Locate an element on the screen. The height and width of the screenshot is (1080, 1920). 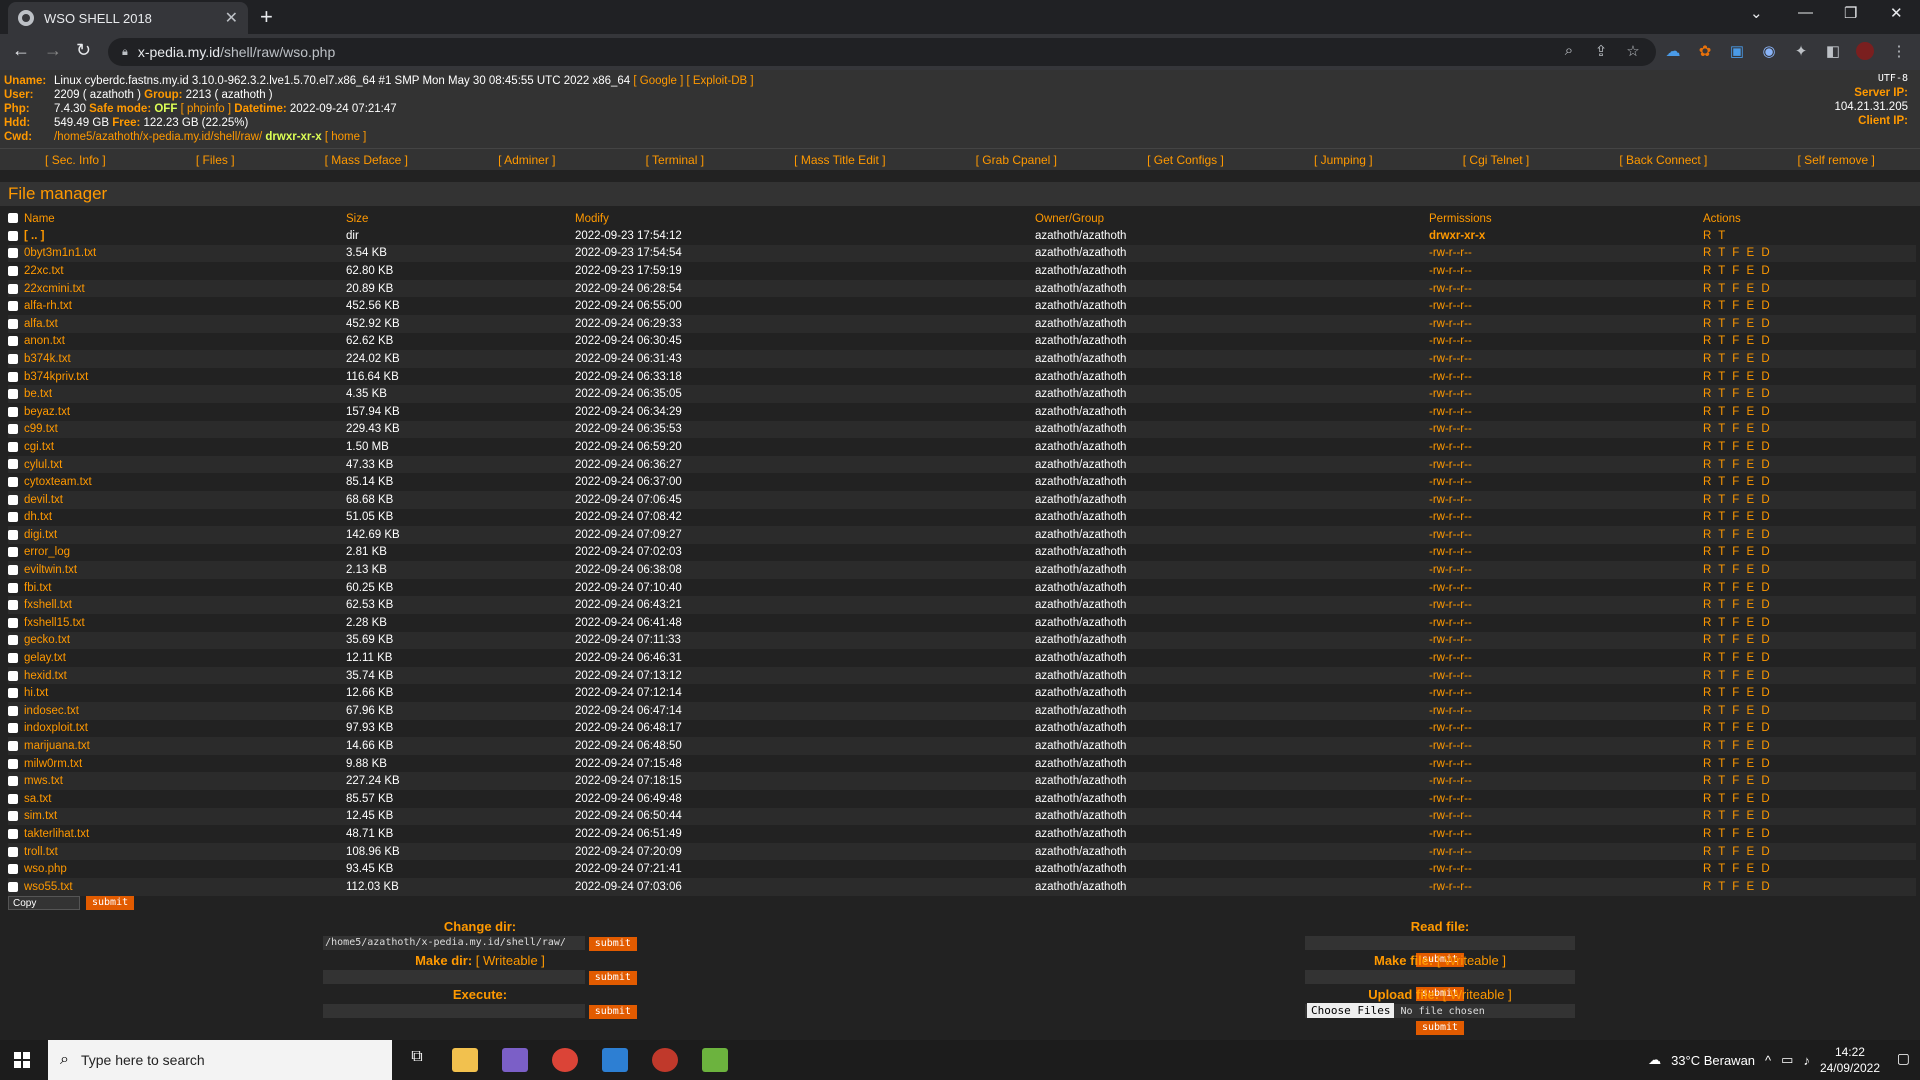
notification-icon: ▢ is located at coordinates (1903, 1058).